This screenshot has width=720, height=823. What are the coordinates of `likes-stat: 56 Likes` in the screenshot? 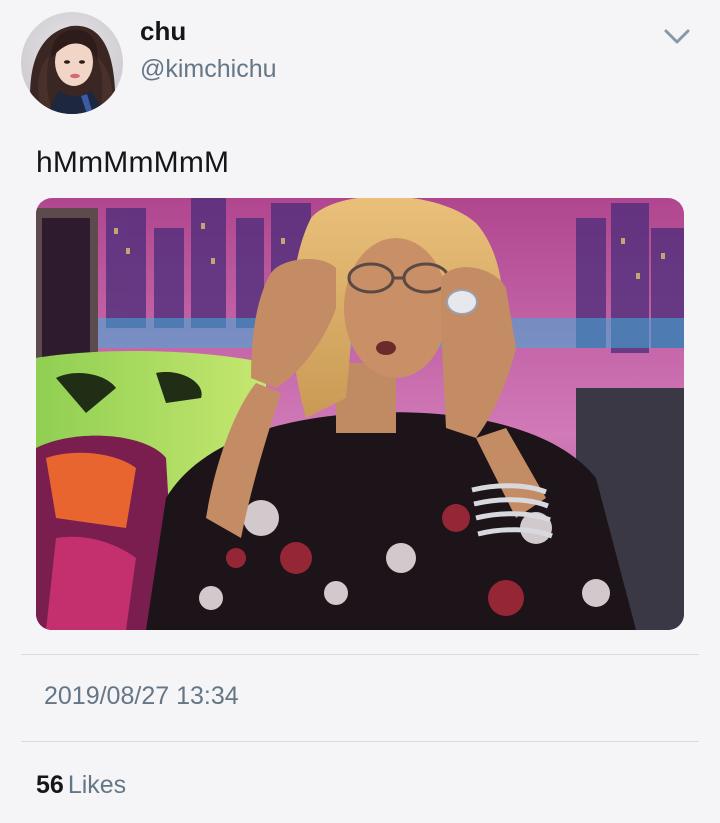 It's located at (81, 785).